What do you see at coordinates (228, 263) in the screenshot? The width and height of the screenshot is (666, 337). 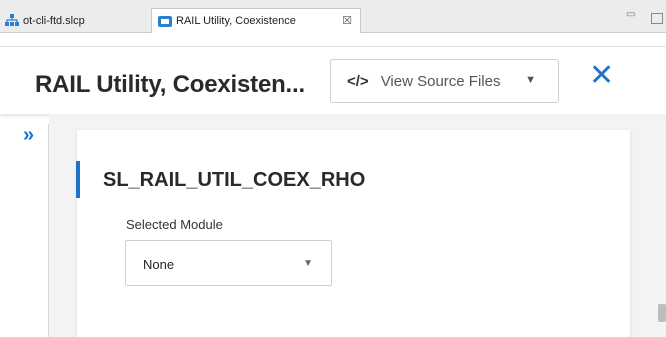 I see `selected-module-select: None ▼` at bounding box center [228, 263].